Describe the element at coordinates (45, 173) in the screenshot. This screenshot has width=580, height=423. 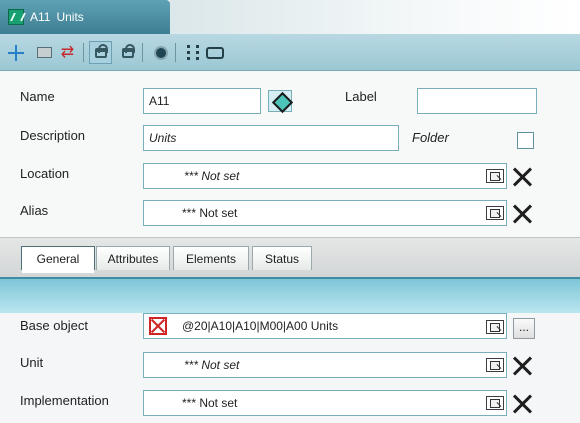
I see `location-label: Location` at that location.